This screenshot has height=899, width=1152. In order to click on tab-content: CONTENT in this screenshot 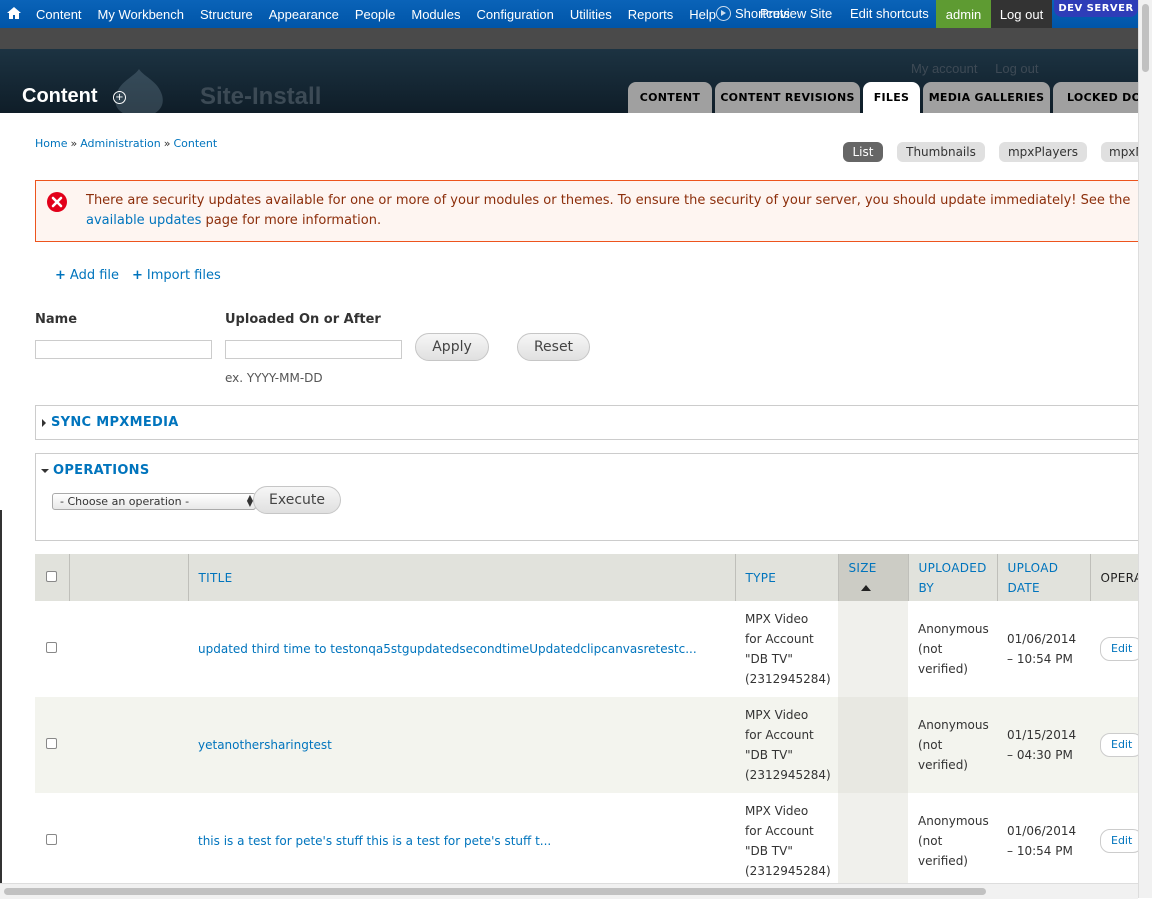, I will do `click(670, 97)`.